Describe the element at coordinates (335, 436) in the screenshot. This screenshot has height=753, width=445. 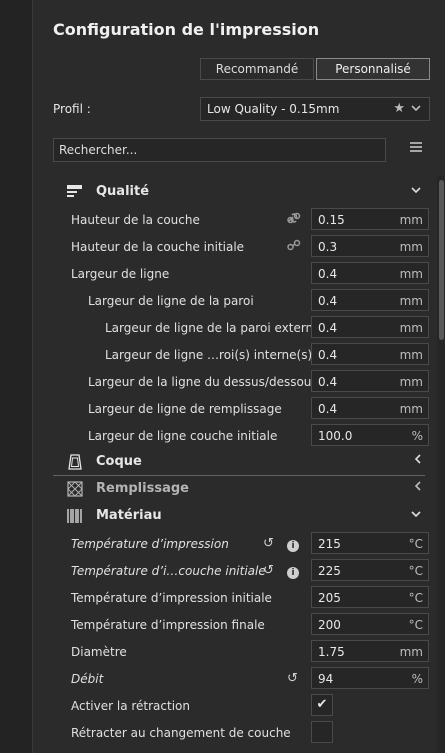
I see `field-value: 100.0` at that location.